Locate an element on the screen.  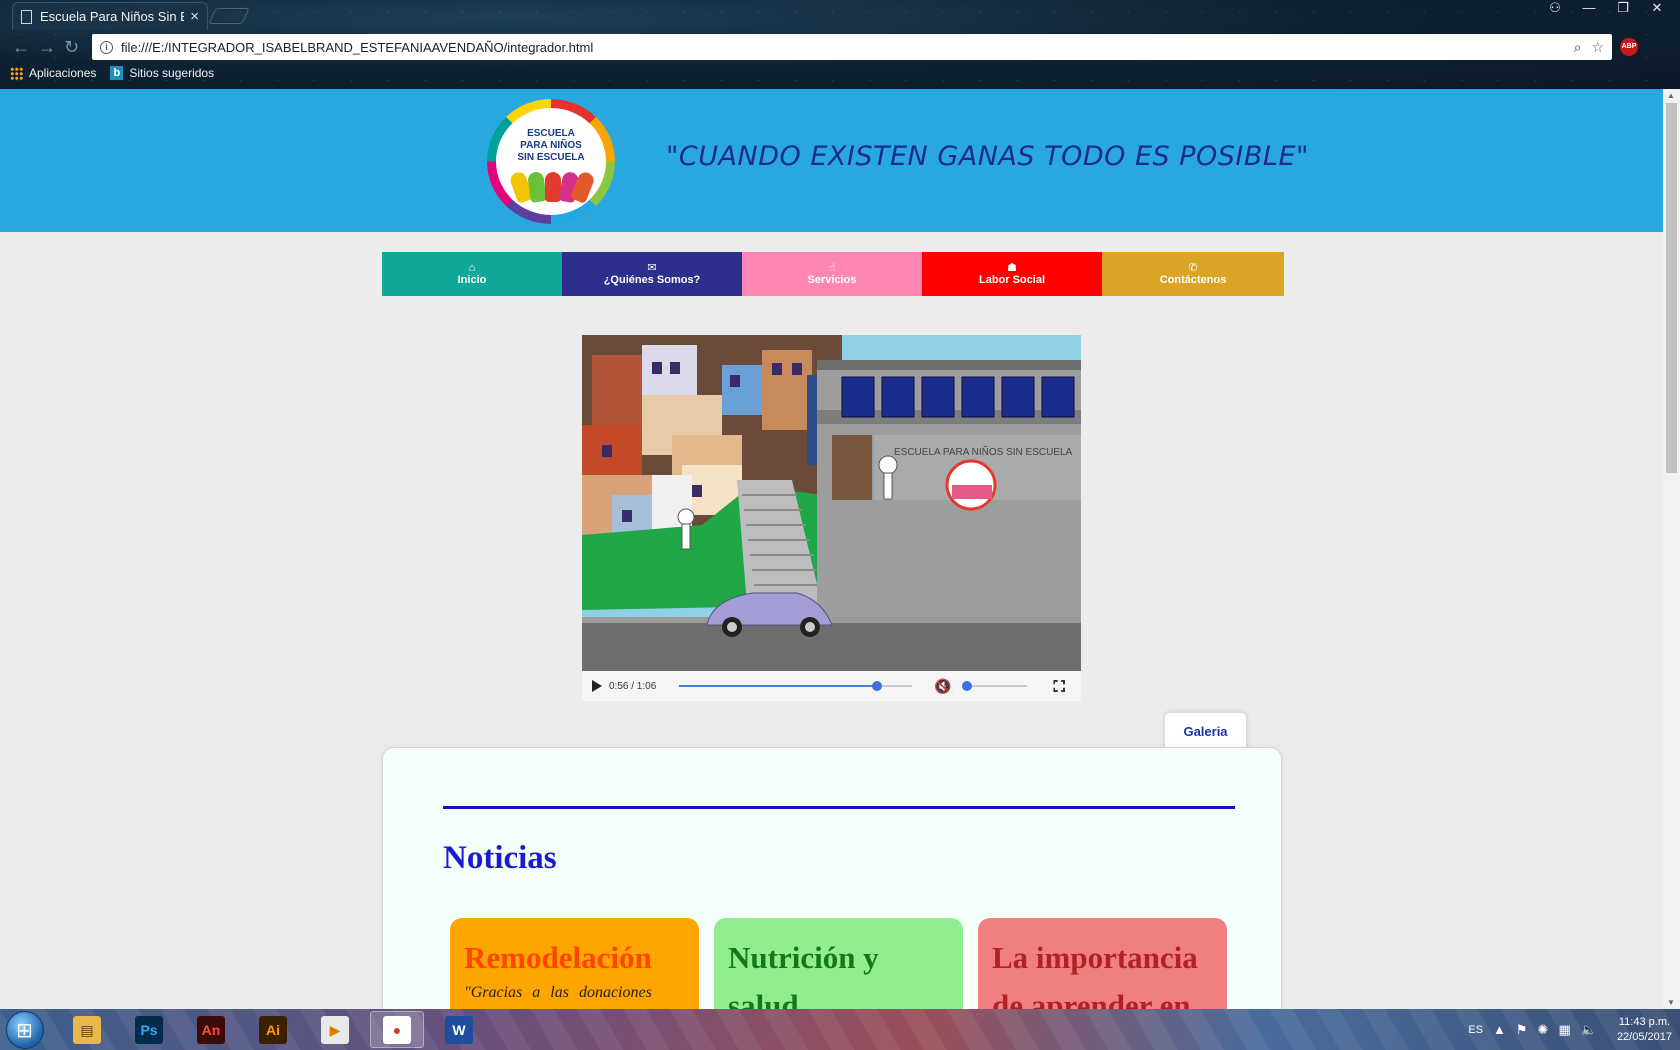
menu-item-inicio: ⌂ Inicio is located at coordinates (472, 274).